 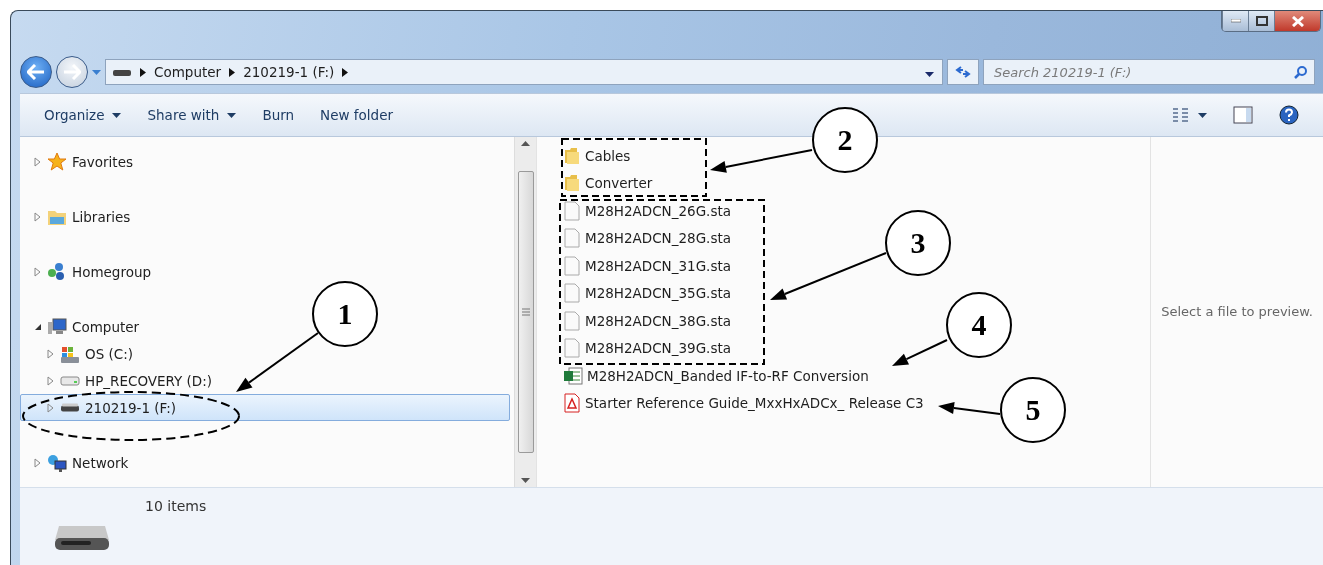 What do you see at coordinates (57, 271) in the screenshot?
I see `homegroup-icon` at bounding box center [57, 271].